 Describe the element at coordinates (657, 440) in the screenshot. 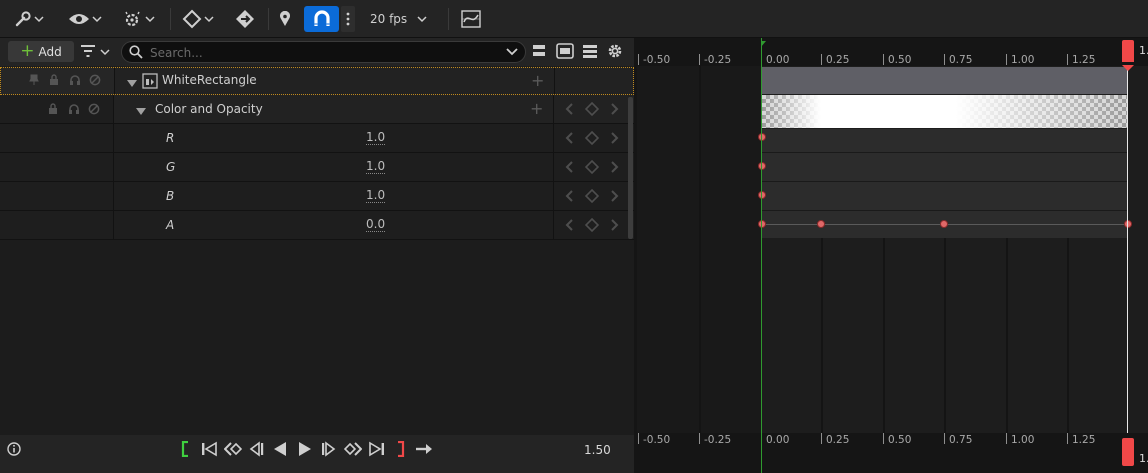

I see `ruler-label: -0.50` at that location.